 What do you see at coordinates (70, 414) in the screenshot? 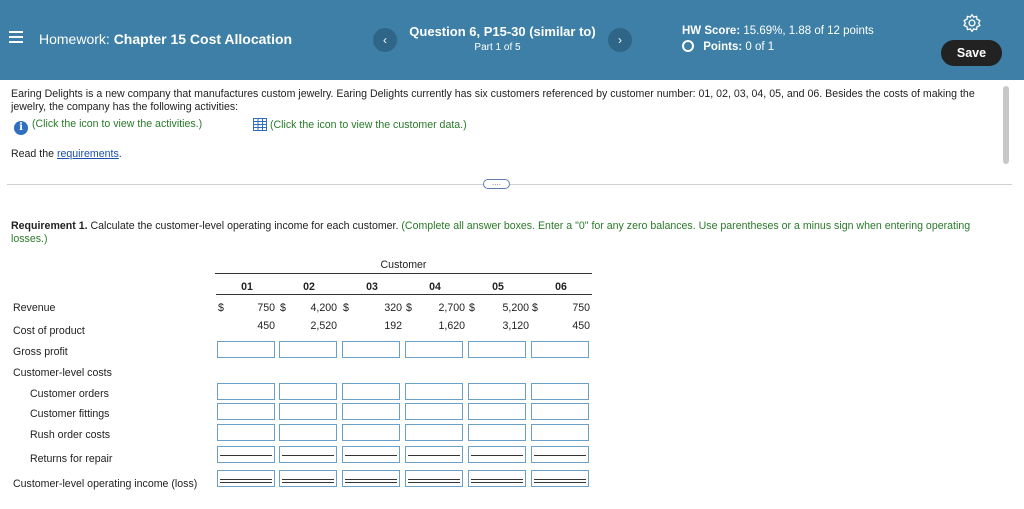
I see `row-label-customer-fittings: Customer fittings` at bounding box center [70, 414].